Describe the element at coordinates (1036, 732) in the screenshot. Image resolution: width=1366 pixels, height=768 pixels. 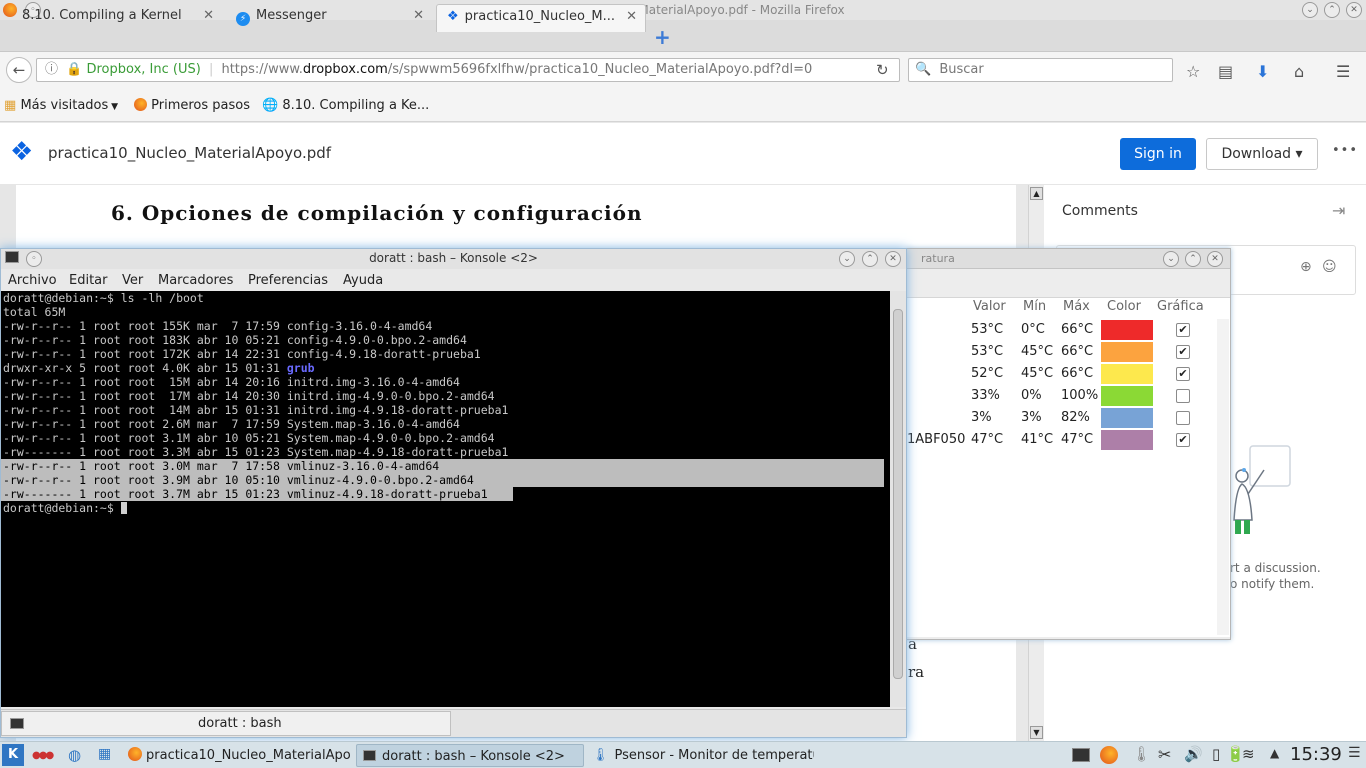
I see `scroll-down-icon: ▼` at that location.